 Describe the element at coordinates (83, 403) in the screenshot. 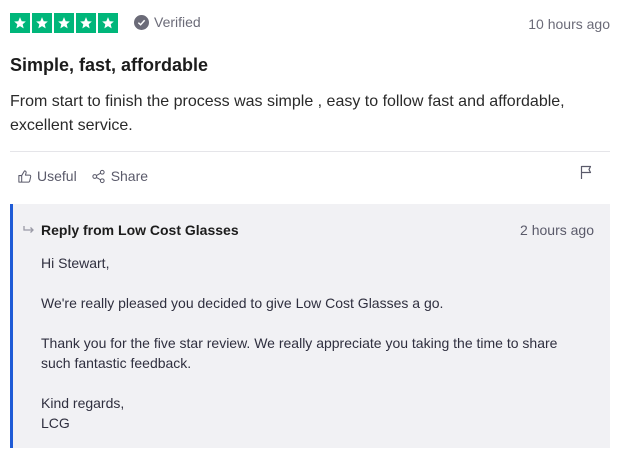

I see `reply-signoff-line: Kind regards,` at that location.